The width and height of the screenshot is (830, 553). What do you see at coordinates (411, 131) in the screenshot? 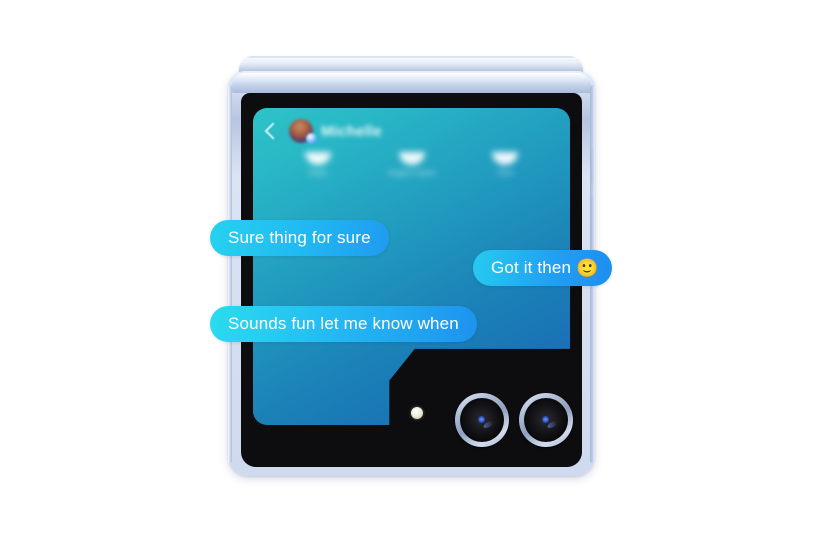
I see `chat-header: Michelle` at bounding box center [411, 131].